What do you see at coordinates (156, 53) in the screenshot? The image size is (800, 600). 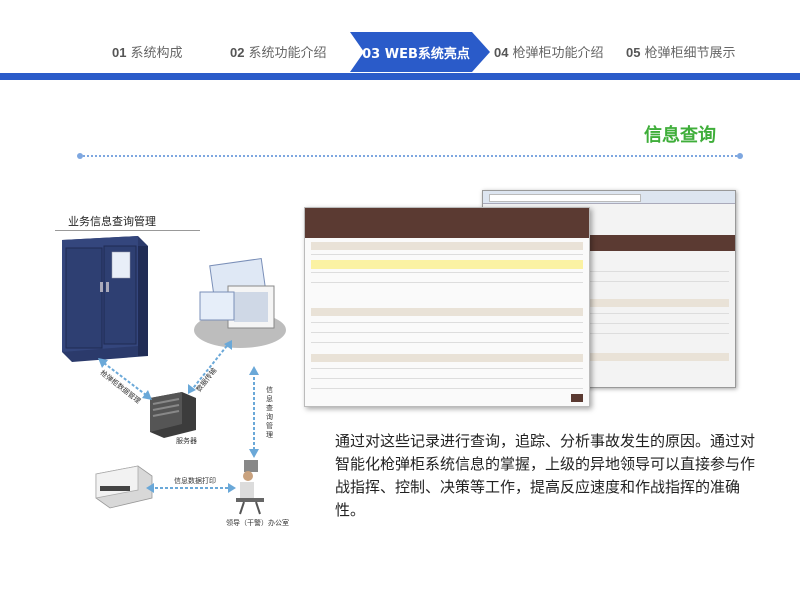 I see `nav-item-label: 系统构成` at bounding box center [156, 53].